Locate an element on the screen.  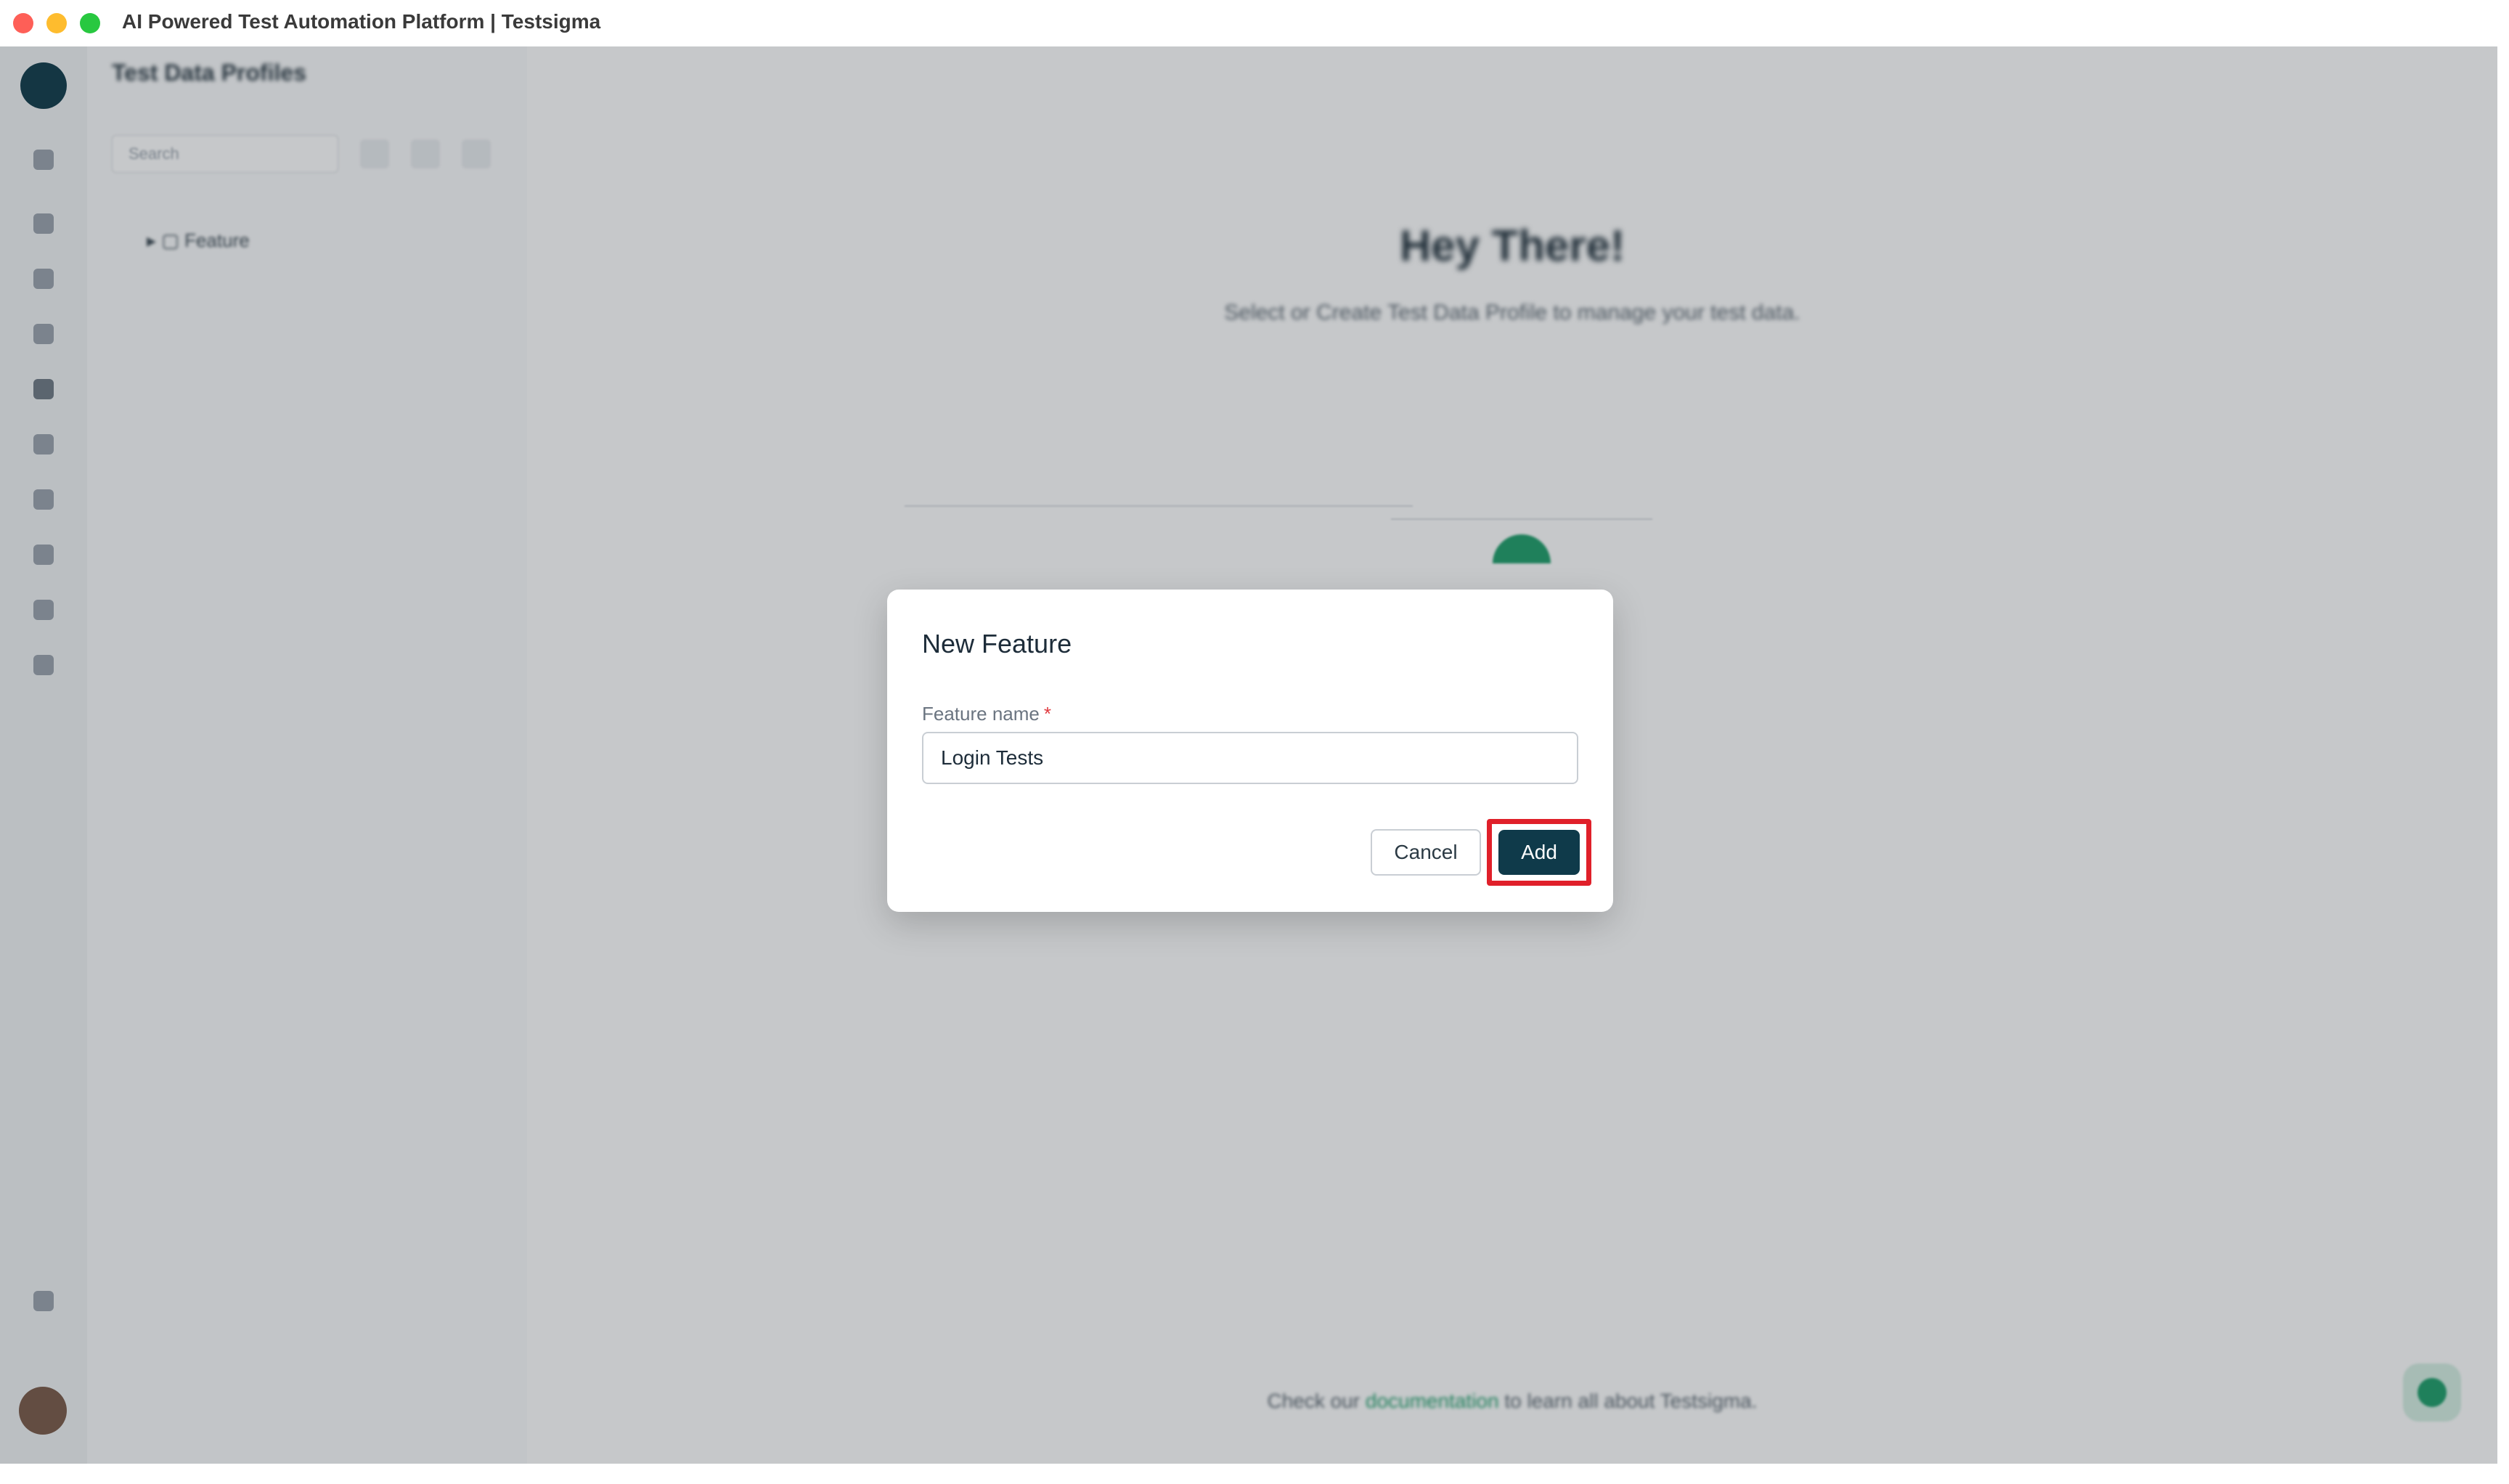
minimize-window-button is located at coordinates (56, 23).